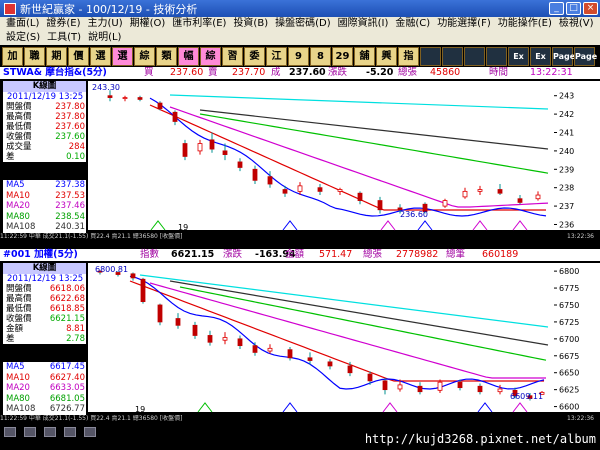  What do you see at coordinates (149, 24) in the screenshot?
I see `menu-futures-options: 期權(O)` at bounding box center [149, 24].